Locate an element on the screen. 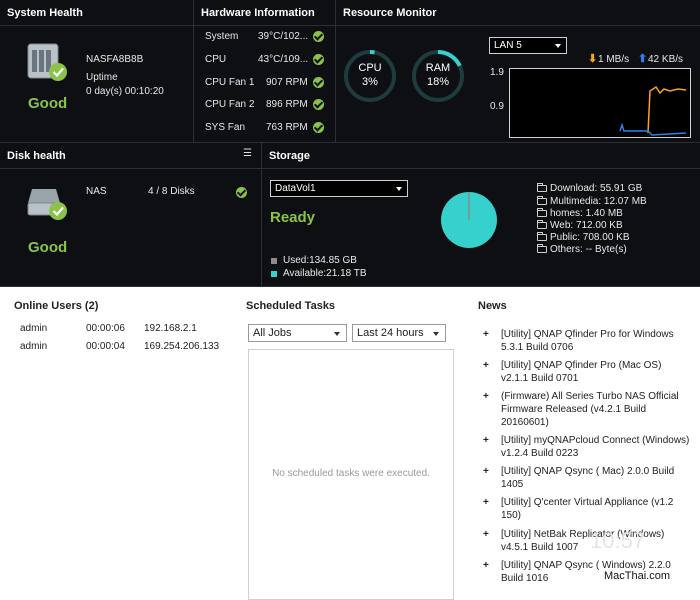 This screenshot has height=600, width=700. user-session-time: 00:00:06 is located at coordinates (105, 328).